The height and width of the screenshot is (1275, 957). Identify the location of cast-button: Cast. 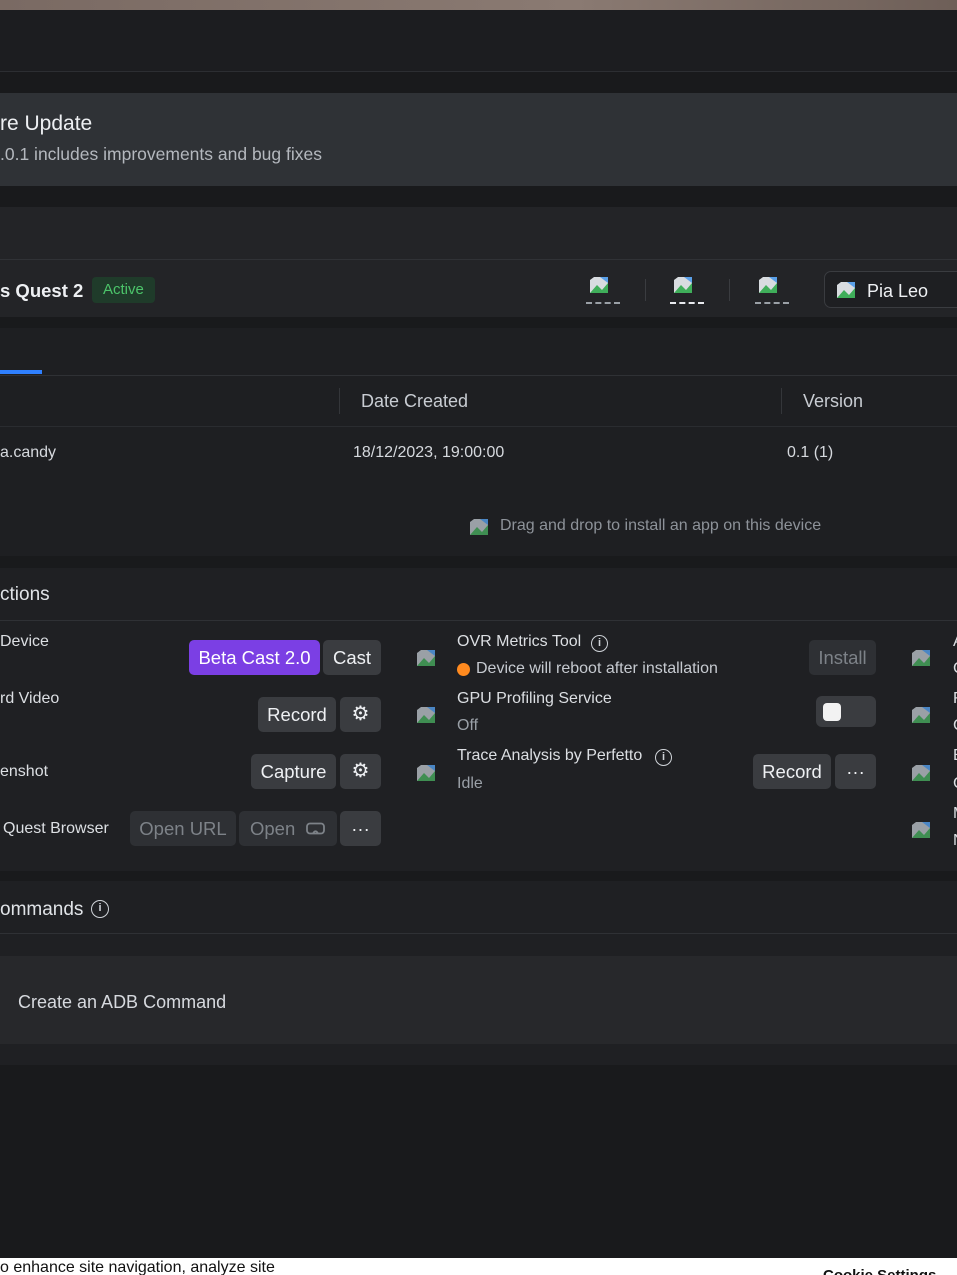
(352, 657).